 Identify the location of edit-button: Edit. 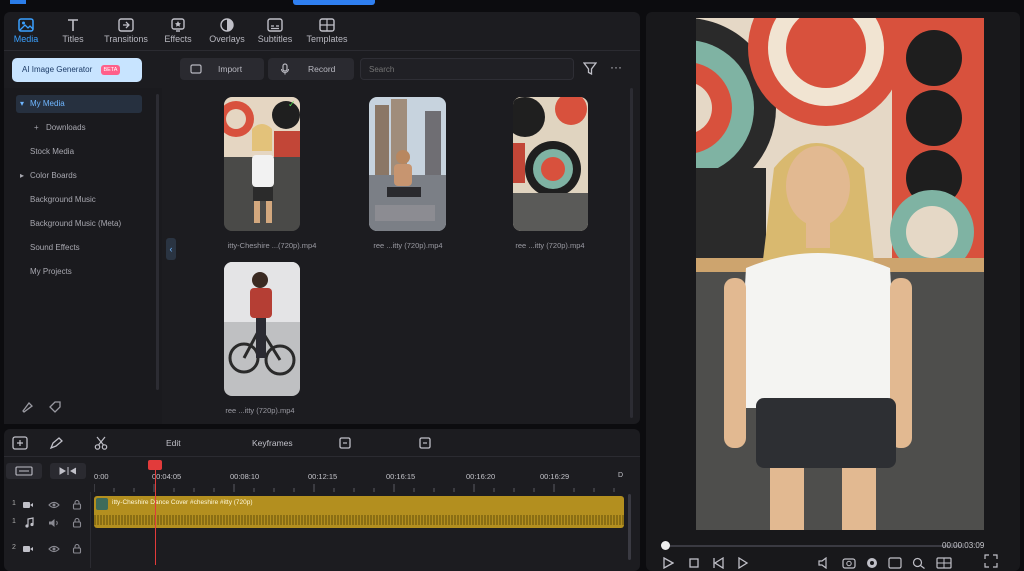
(173, 443).